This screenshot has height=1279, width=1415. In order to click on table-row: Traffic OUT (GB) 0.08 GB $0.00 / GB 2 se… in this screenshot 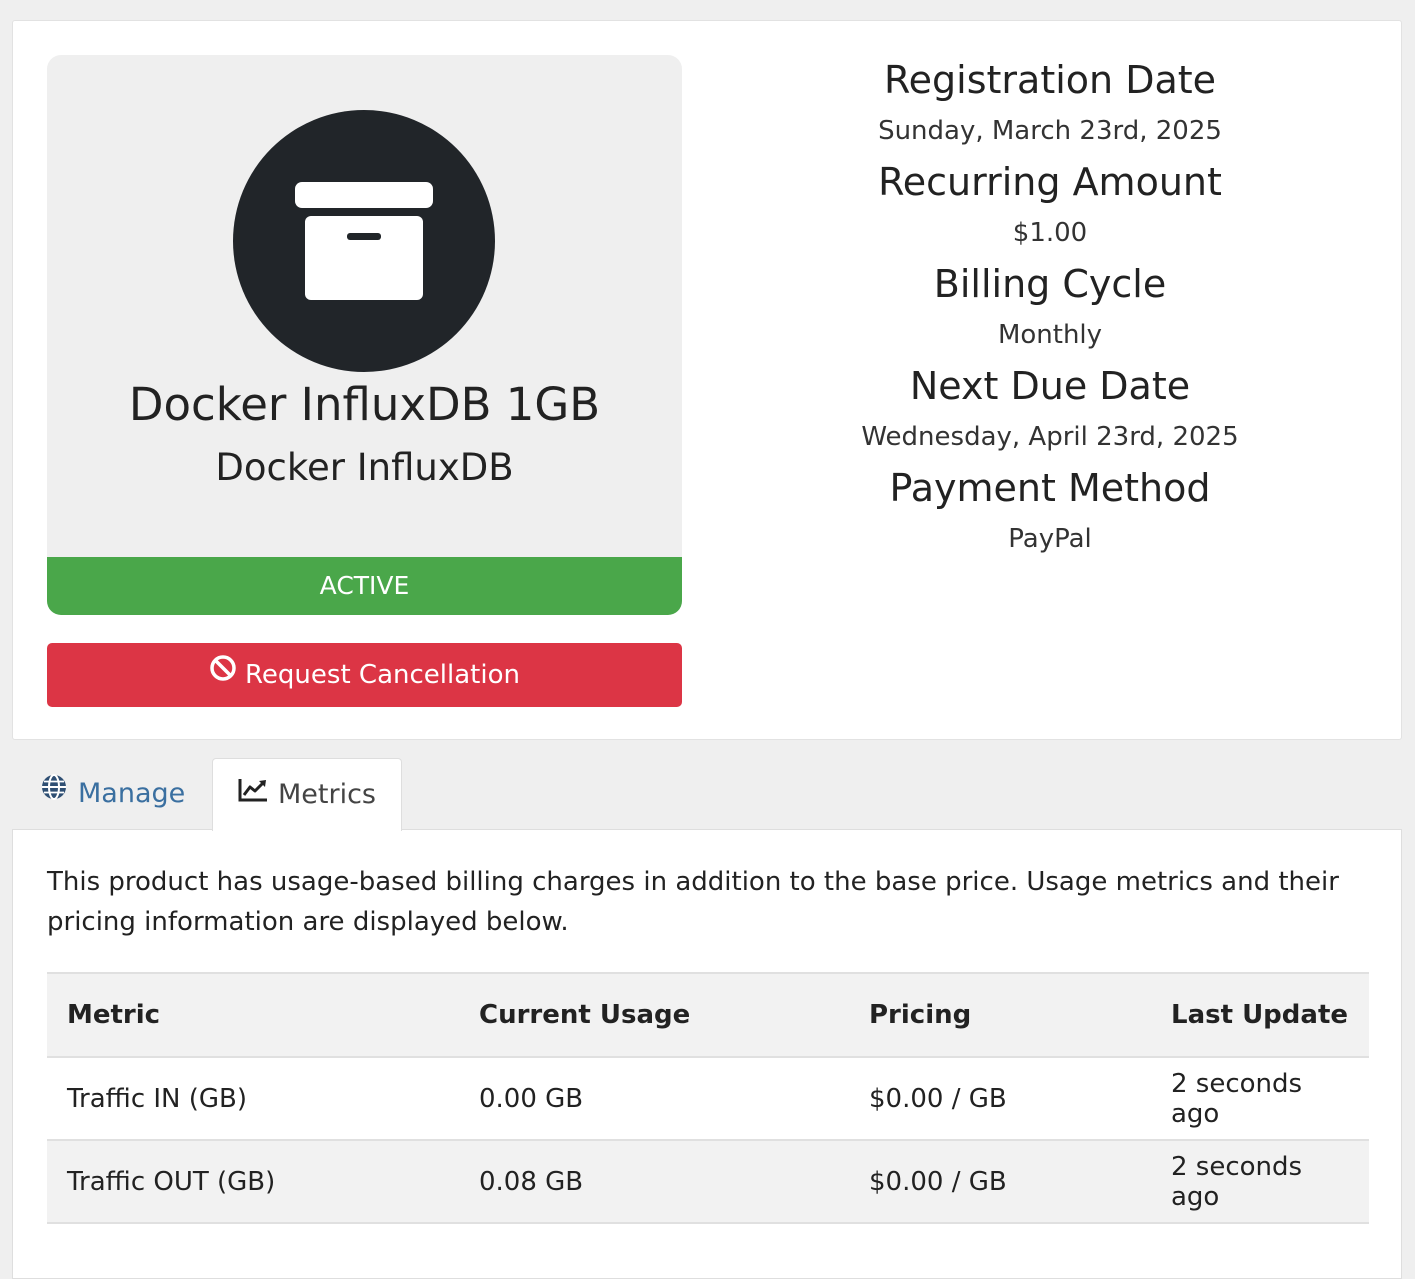, I will do `click(708, 1182)`.